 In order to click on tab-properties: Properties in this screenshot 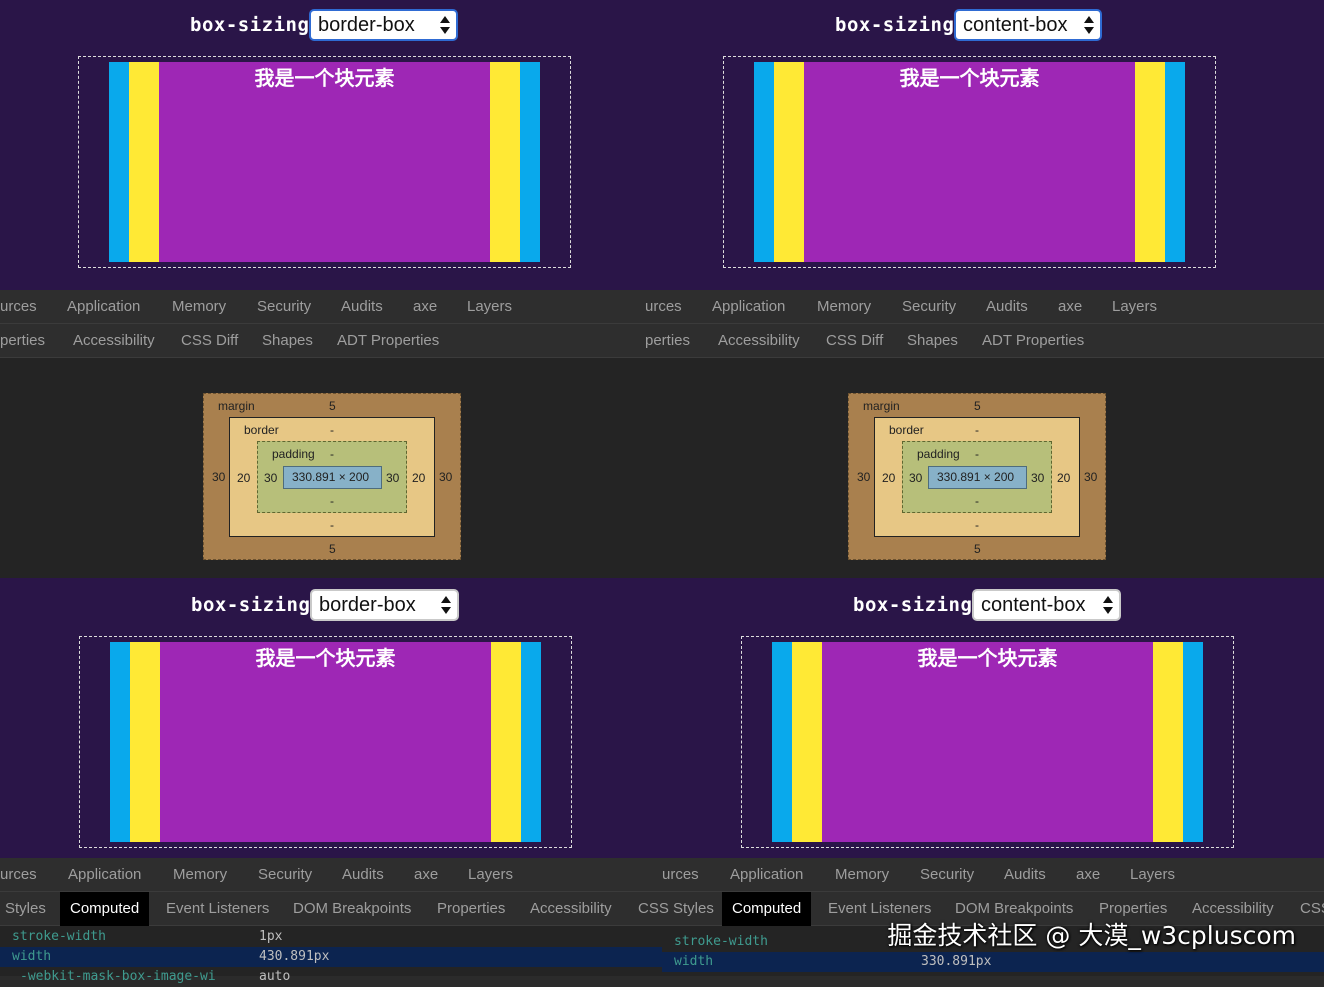, I will do `click(471, 909)`.